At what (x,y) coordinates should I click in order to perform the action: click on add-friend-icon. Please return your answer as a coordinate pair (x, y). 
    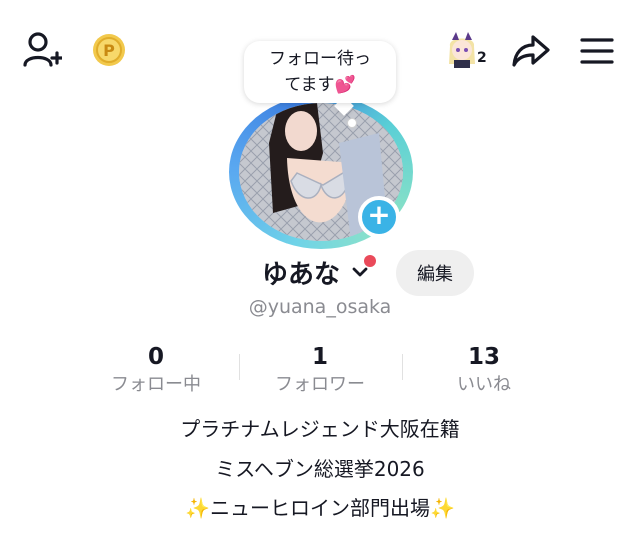
    Looking at the image, I should click on (42, 50).